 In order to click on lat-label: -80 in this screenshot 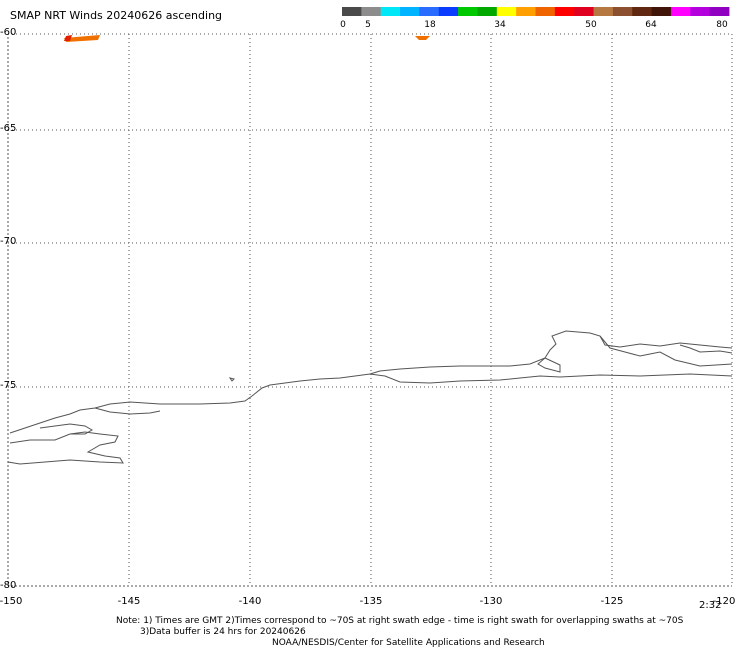, I will do `click(8, 585)`.